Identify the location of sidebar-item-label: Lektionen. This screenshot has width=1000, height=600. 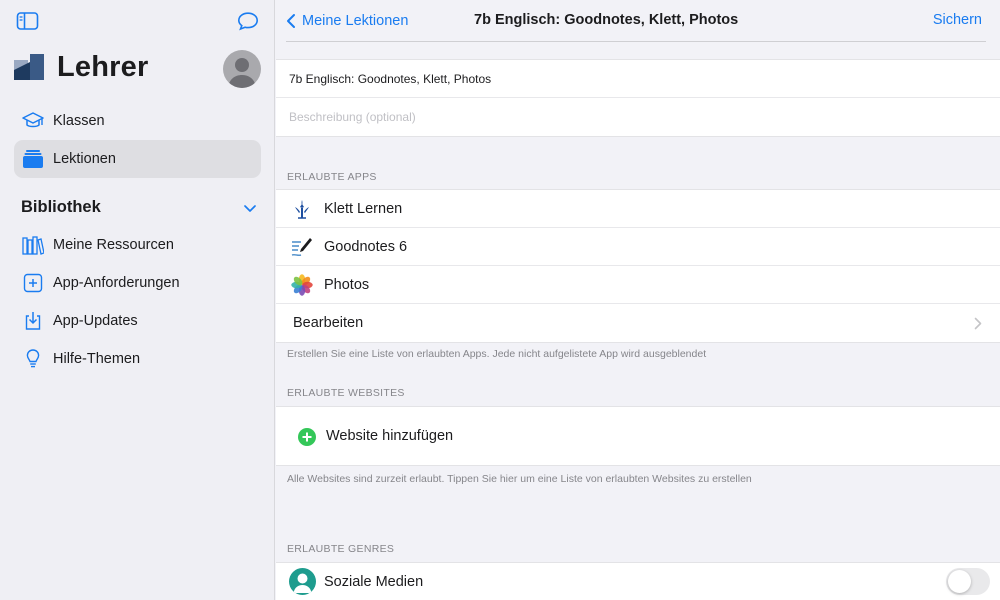
(84, 159).